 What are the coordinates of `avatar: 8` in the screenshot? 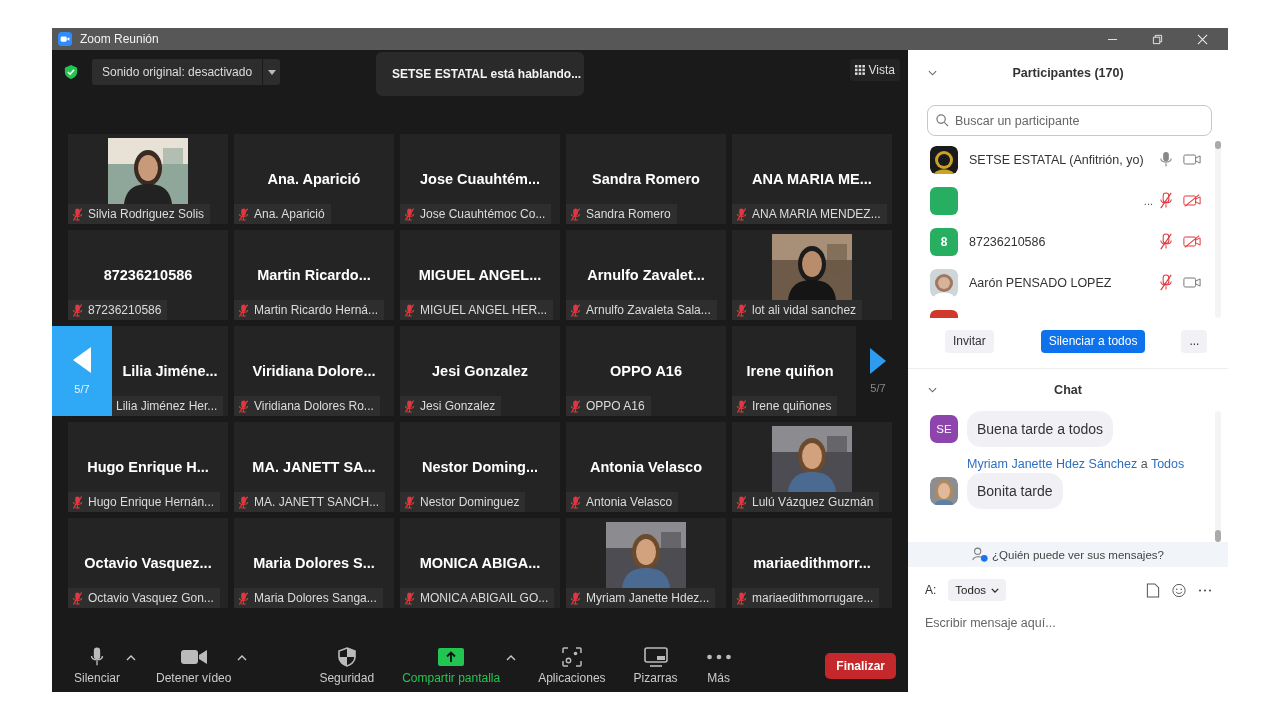 It's located at (944, 241).